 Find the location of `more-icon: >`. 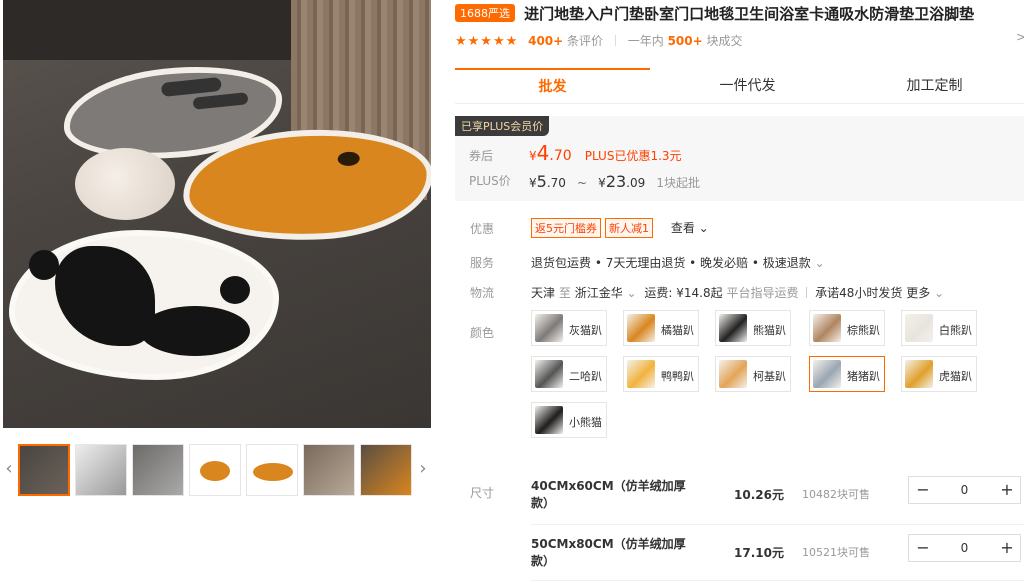

more-icon: > is located at coordinates (1020, 37).